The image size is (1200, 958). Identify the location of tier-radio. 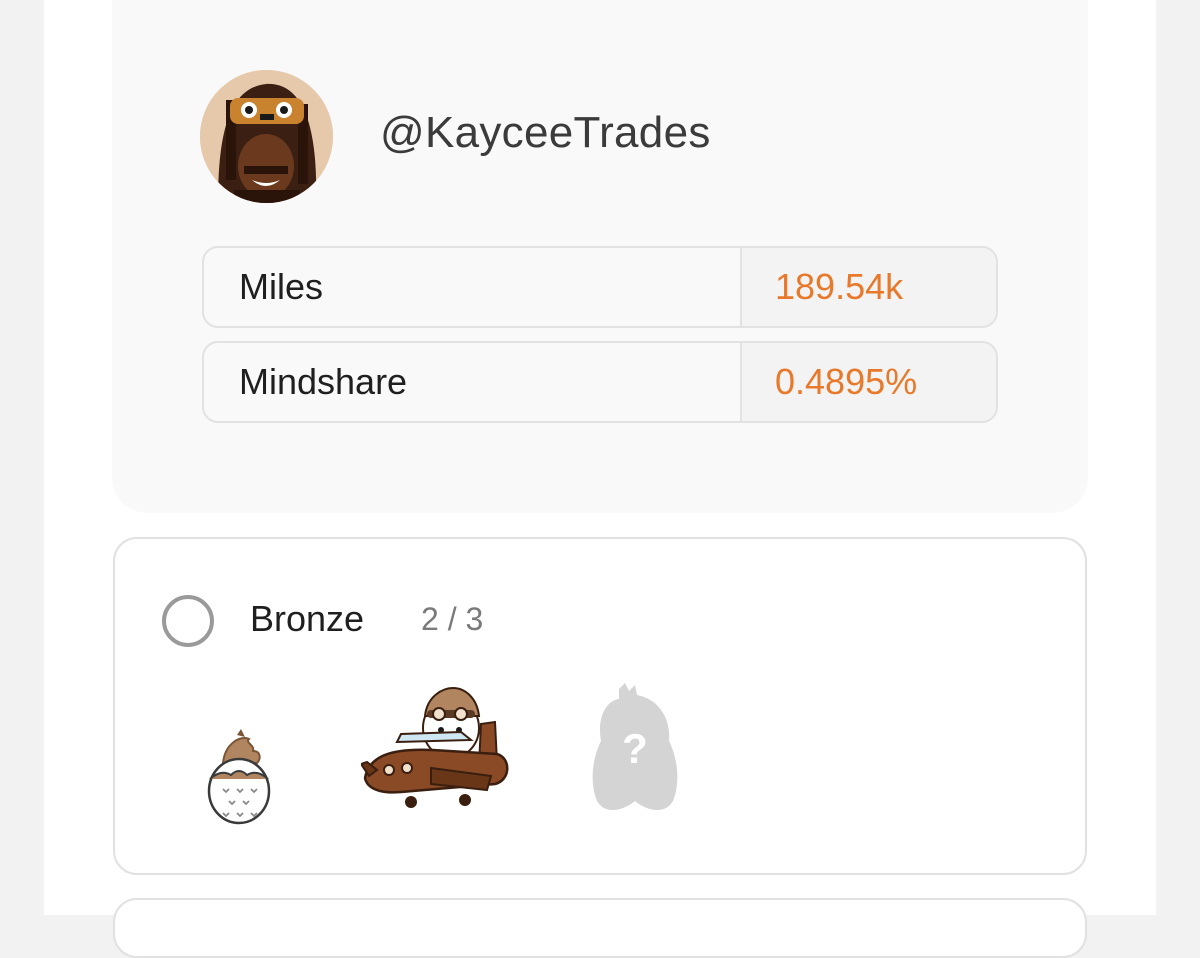
(188, 621).